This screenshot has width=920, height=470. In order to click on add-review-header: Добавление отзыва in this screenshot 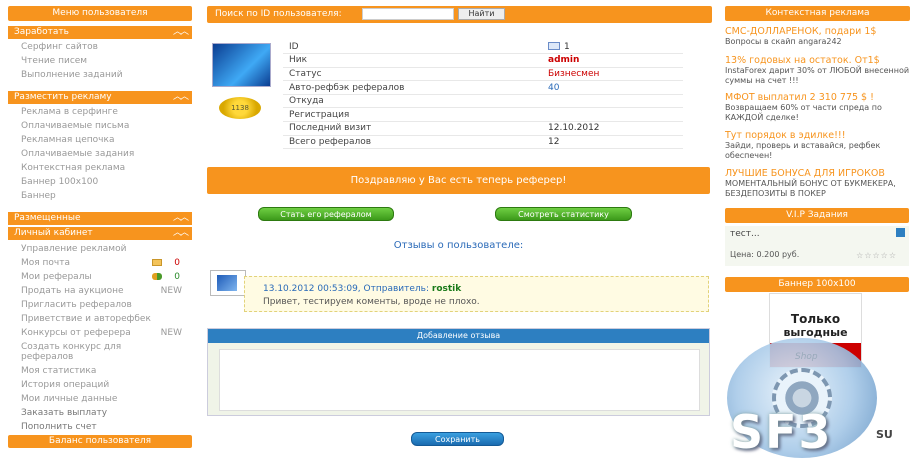, I will do `click(458, 336)`.